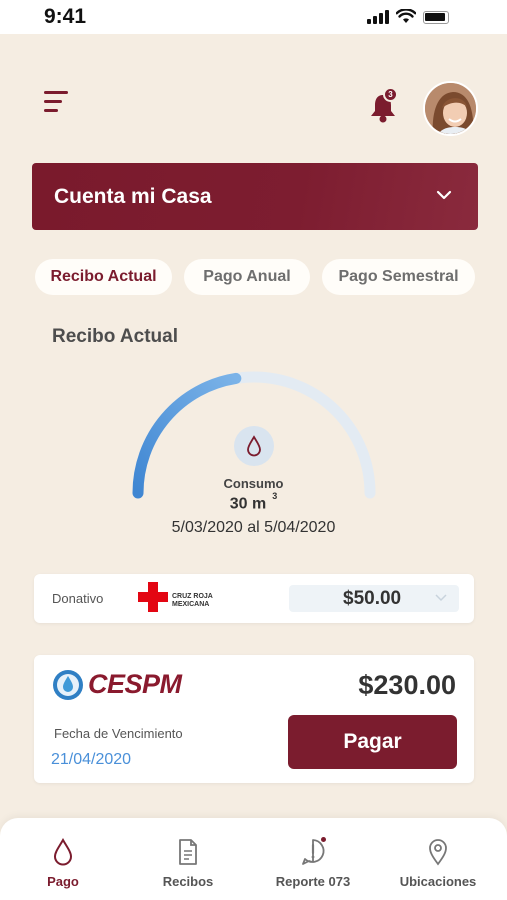 The width and height of the screenshot is (507, 900). Describe the element at coordinates (68, 685) in the screenshot. I see `cespm-emblem-icon` at that location.